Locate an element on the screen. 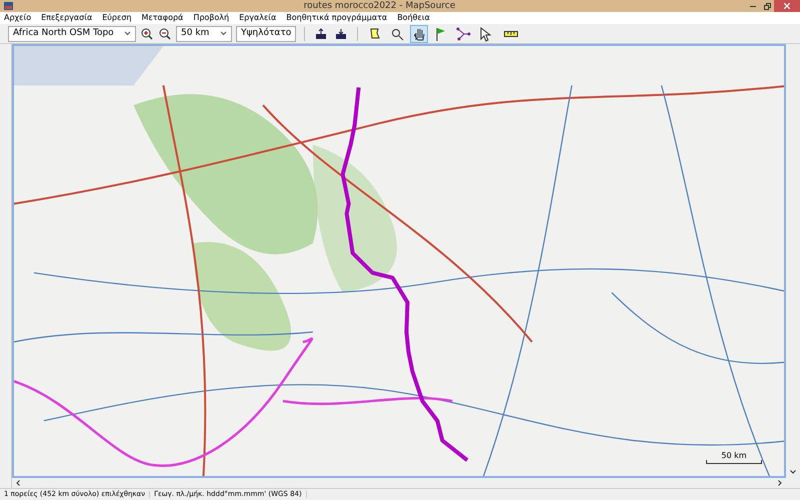  route-tool-icon is located at coordinates (463, 34).